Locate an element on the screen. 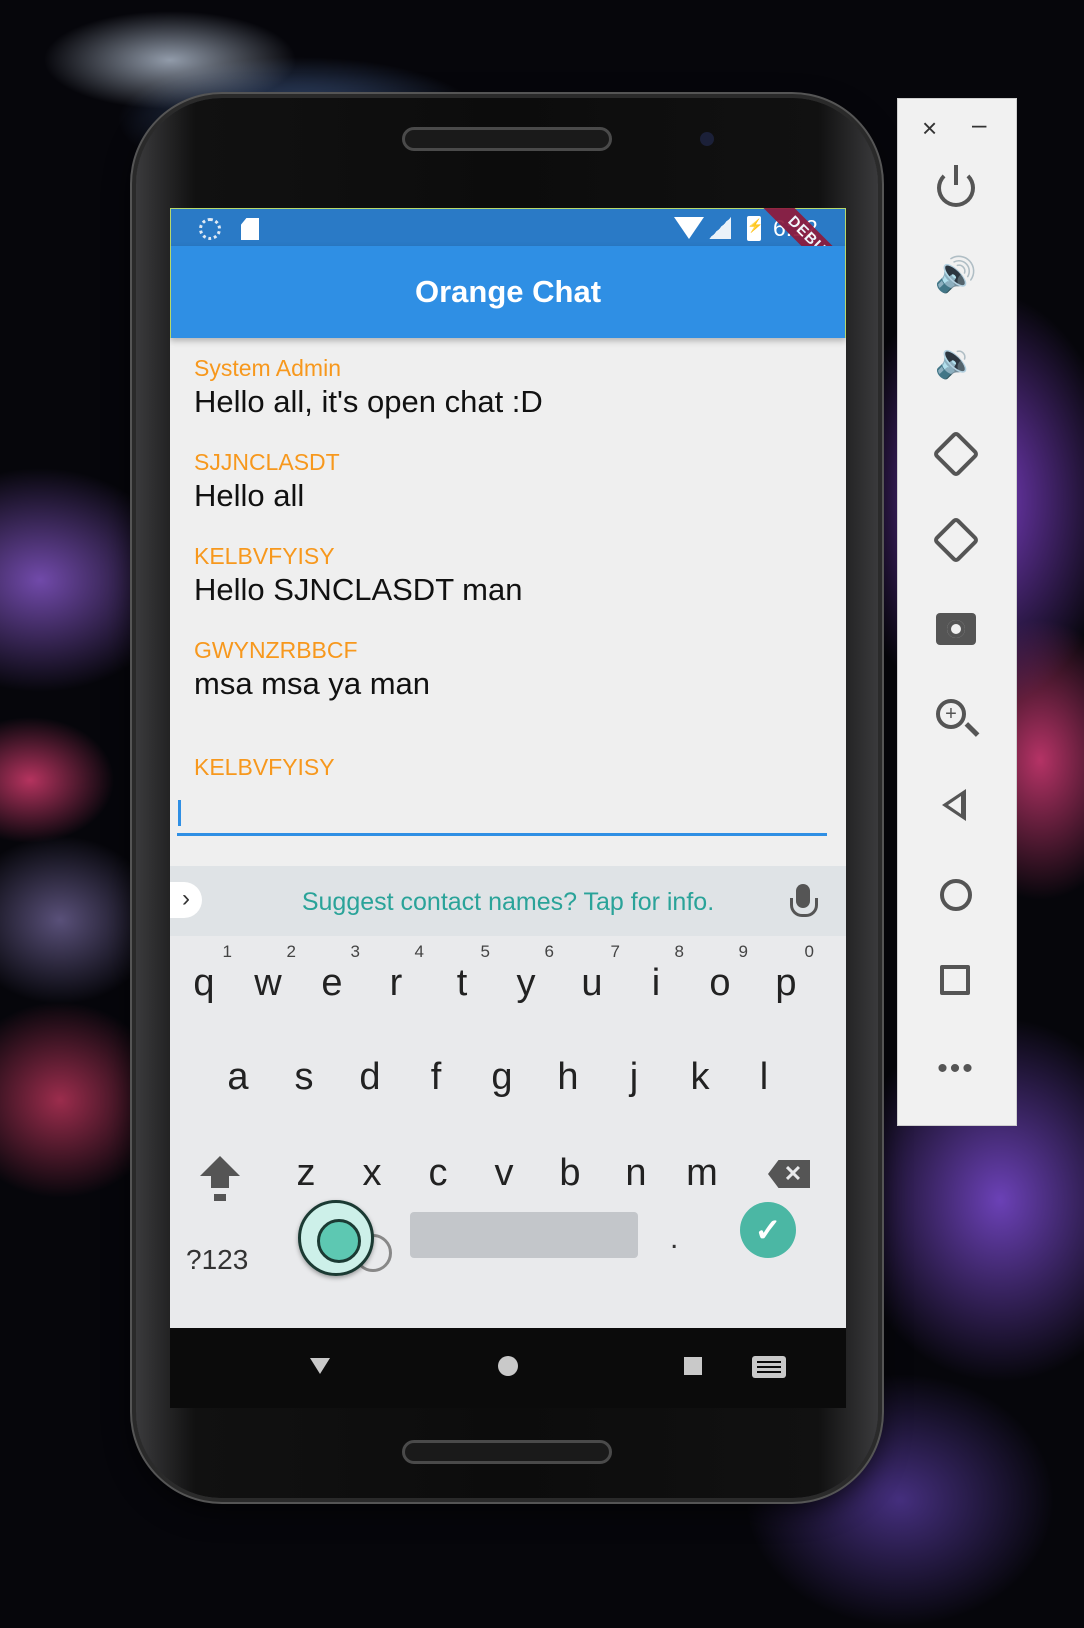 Image resolution: width=1084 pixels, height=1628 pixels. message-input is located at coordinates (502, 809).